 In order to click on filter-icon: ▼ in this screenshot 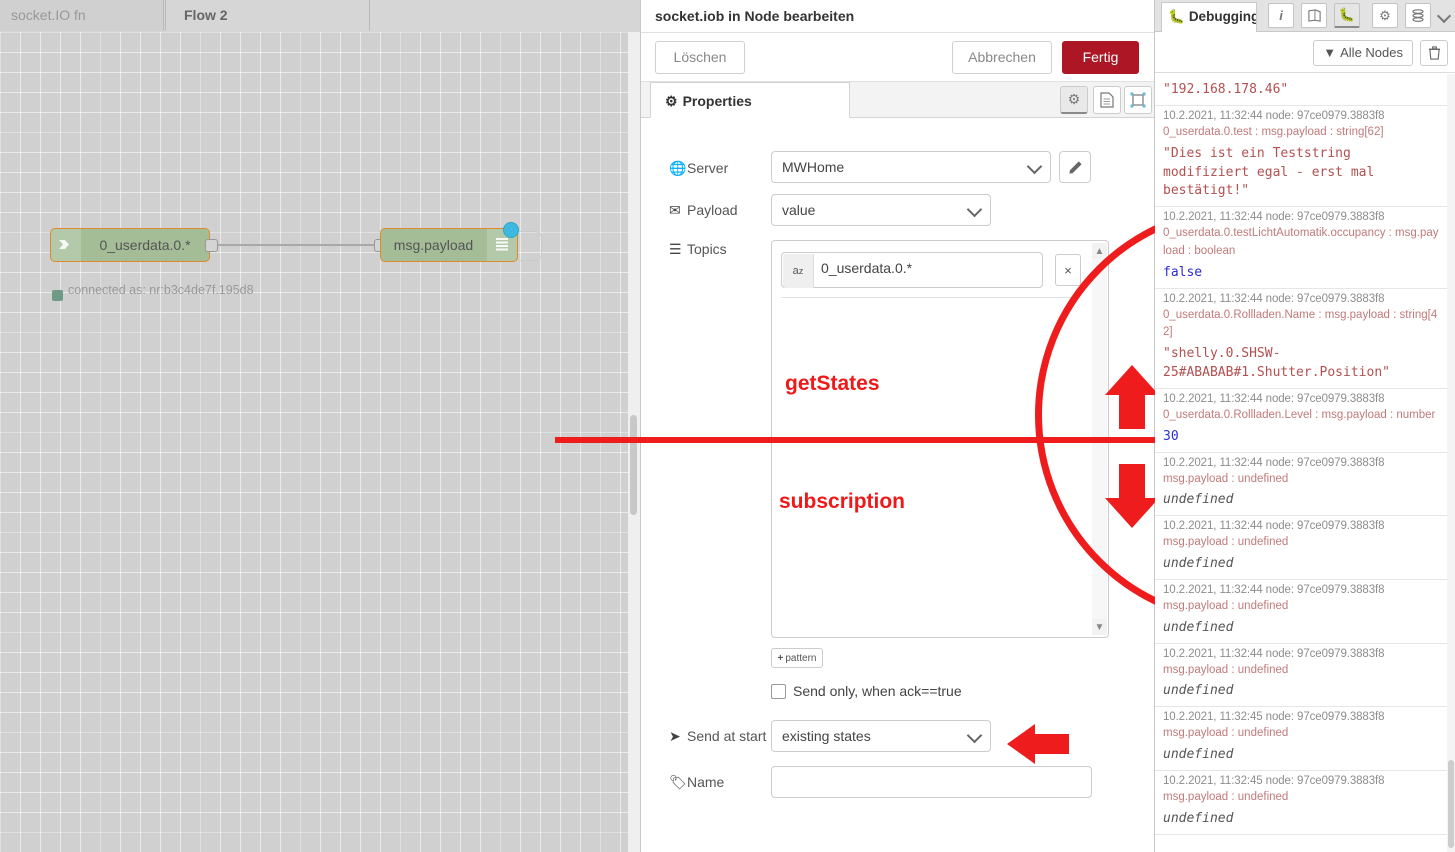, I will do `click(1330, 52)`.